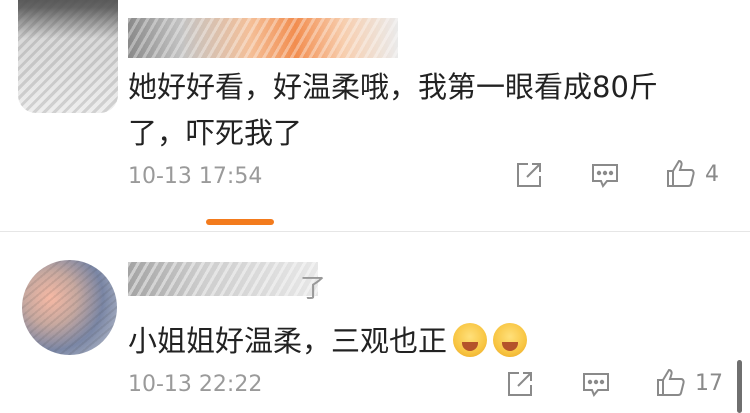  Describe the element at coordinates (689, 383) in the screenshot. I see `like-button: 17` at that location.